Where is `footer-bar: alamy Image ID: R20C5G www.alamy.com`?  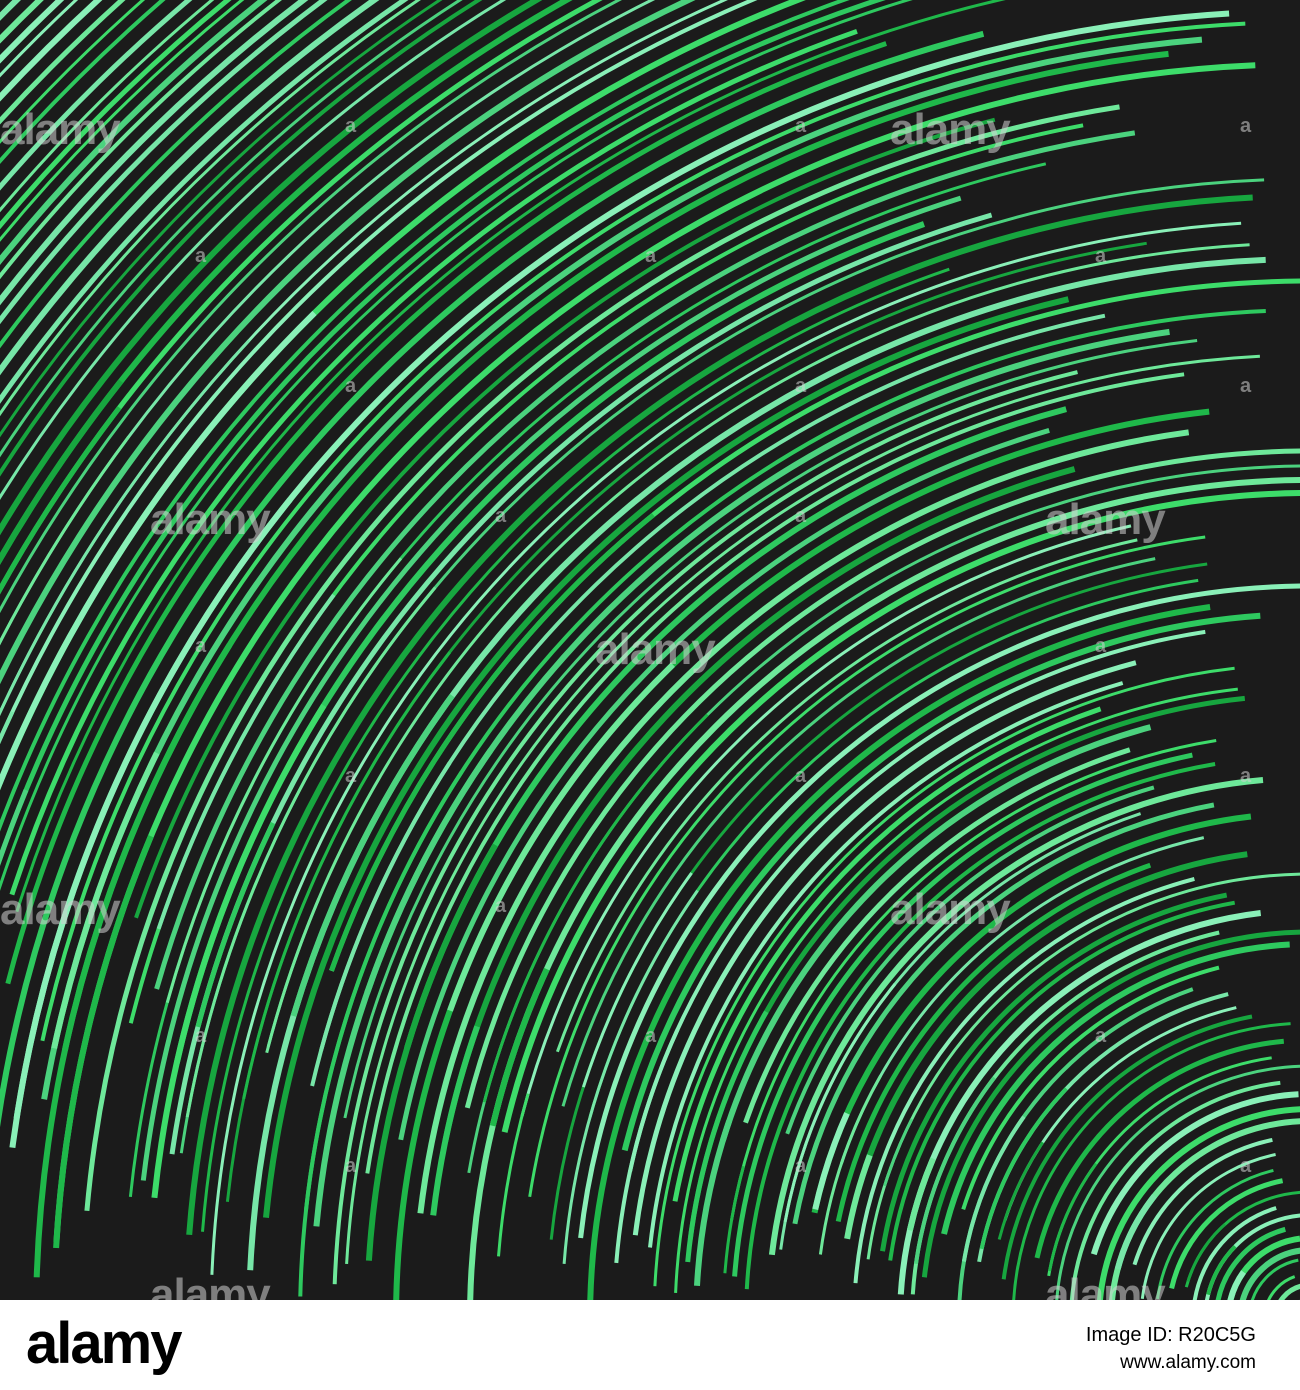
footer-bar: alamy Image ID: R20C5G www.alamy.com is located at coordinates (650, 1345).